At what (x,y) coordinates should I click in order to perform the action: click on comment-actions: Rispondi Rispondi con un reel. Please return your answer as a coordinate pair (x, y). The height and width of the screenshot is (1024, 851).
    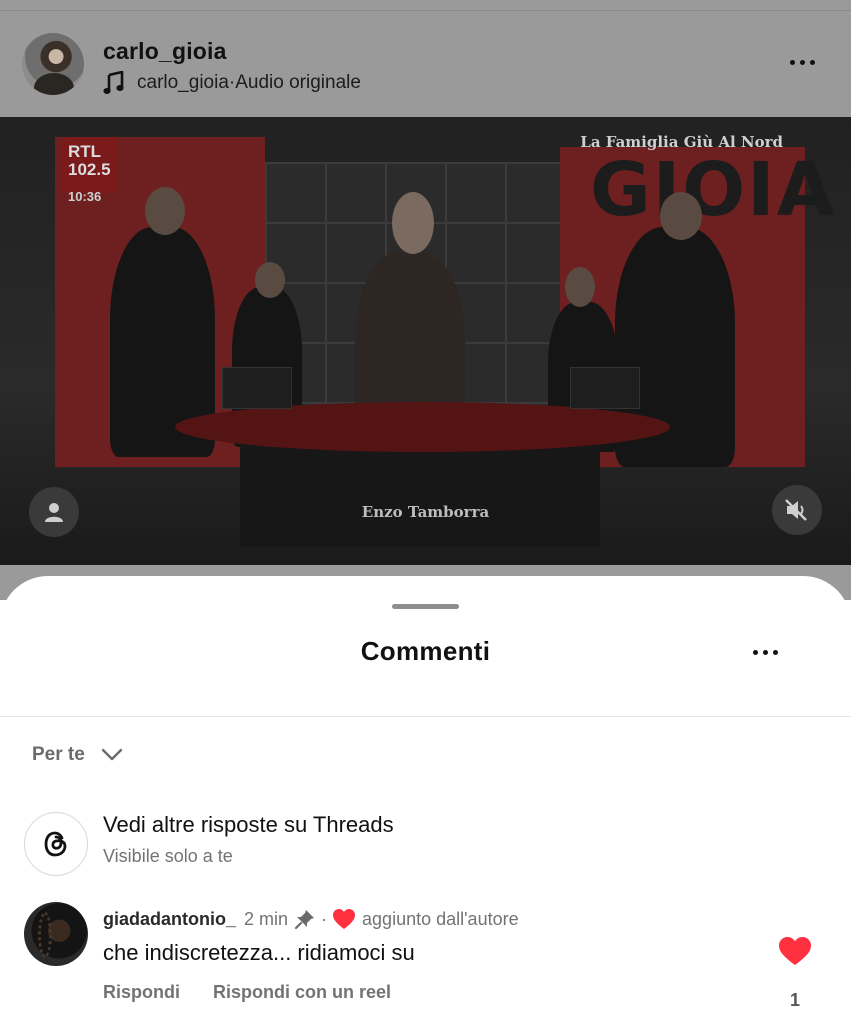
    Looking at the image, I should click on (247, 992).